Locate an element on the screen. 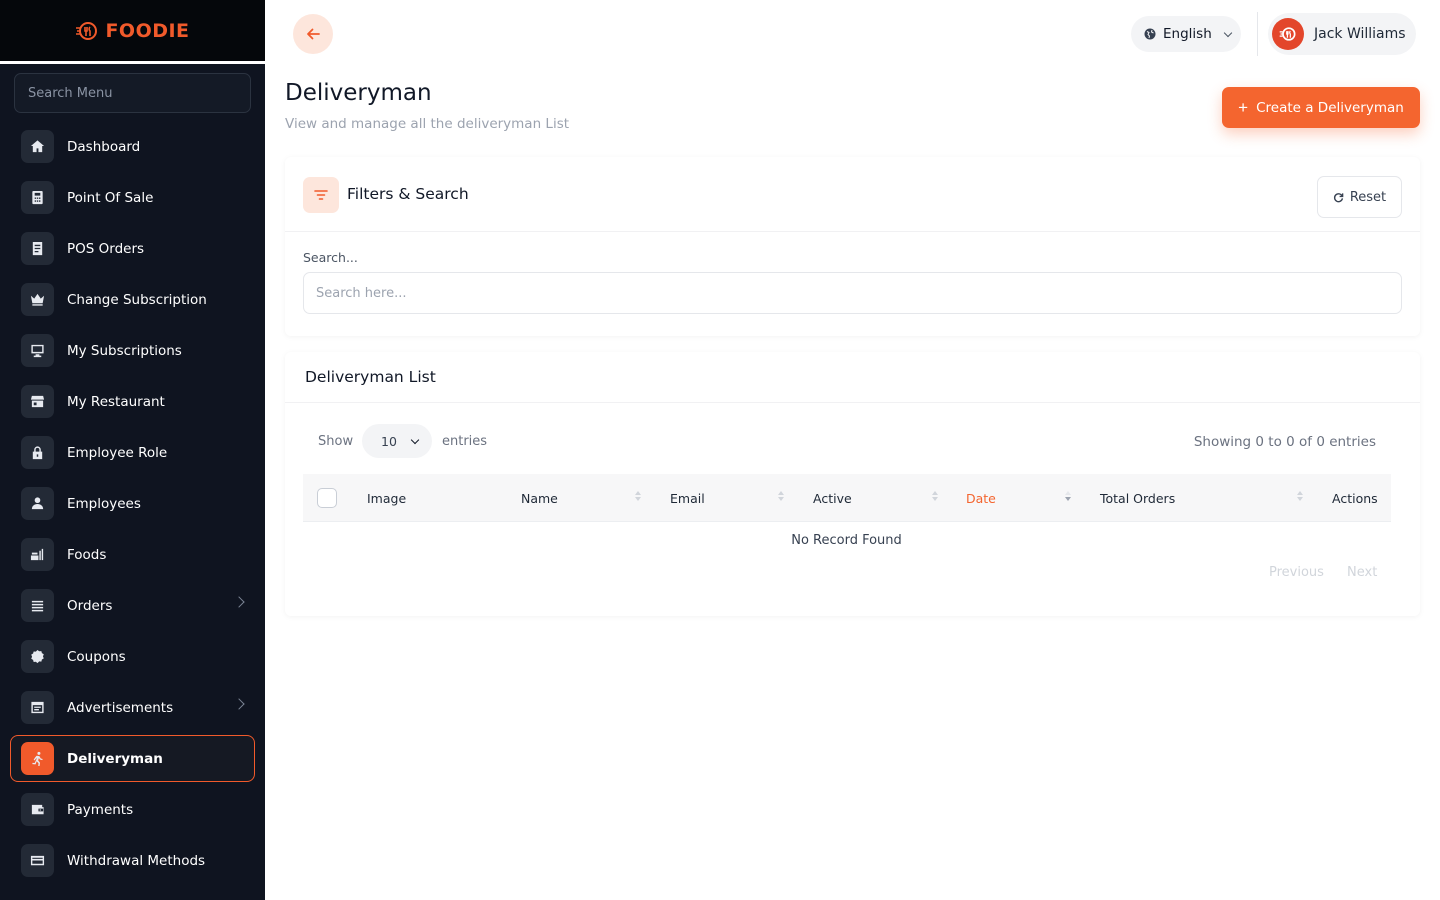 This screenshot has width=1440, height=900. search-input is located at coordinates (852, 293).